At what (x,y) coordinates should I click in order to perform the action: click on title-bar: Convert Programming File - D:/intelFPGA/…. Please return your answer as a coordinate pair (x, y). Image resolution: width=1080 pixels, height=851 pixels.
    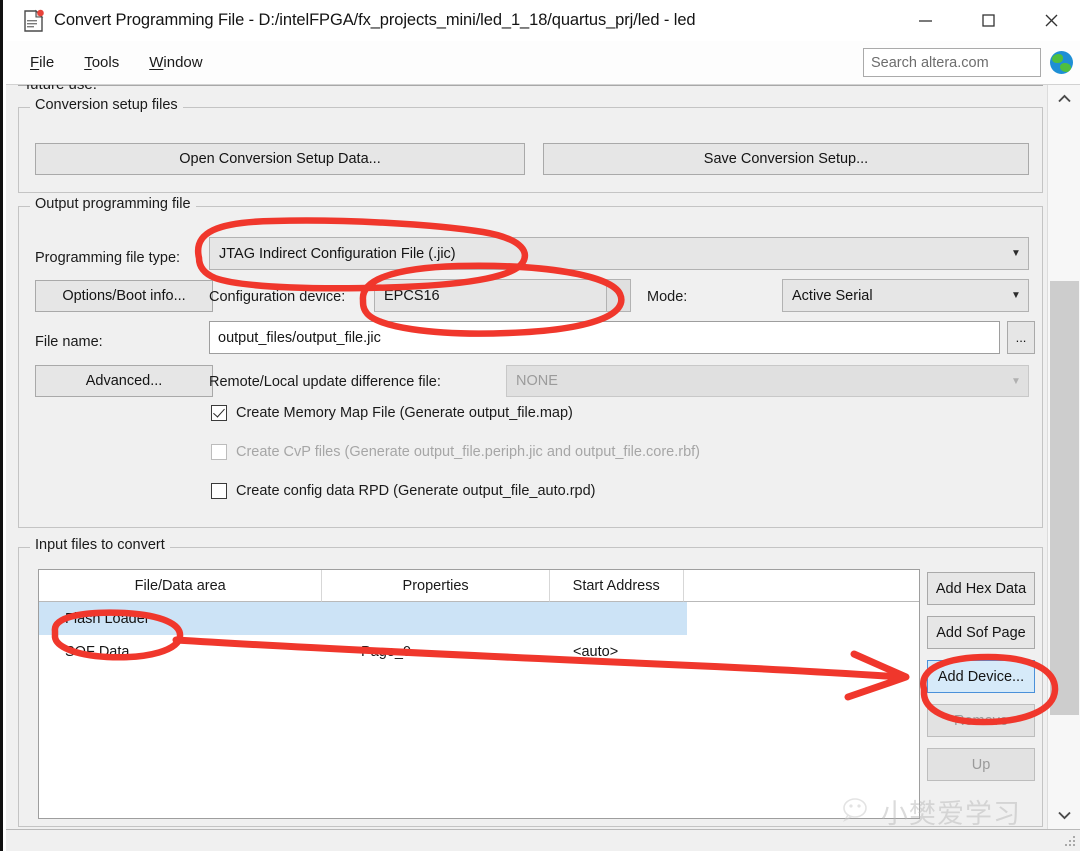
    Looking at the image, I should click on (543, 20).